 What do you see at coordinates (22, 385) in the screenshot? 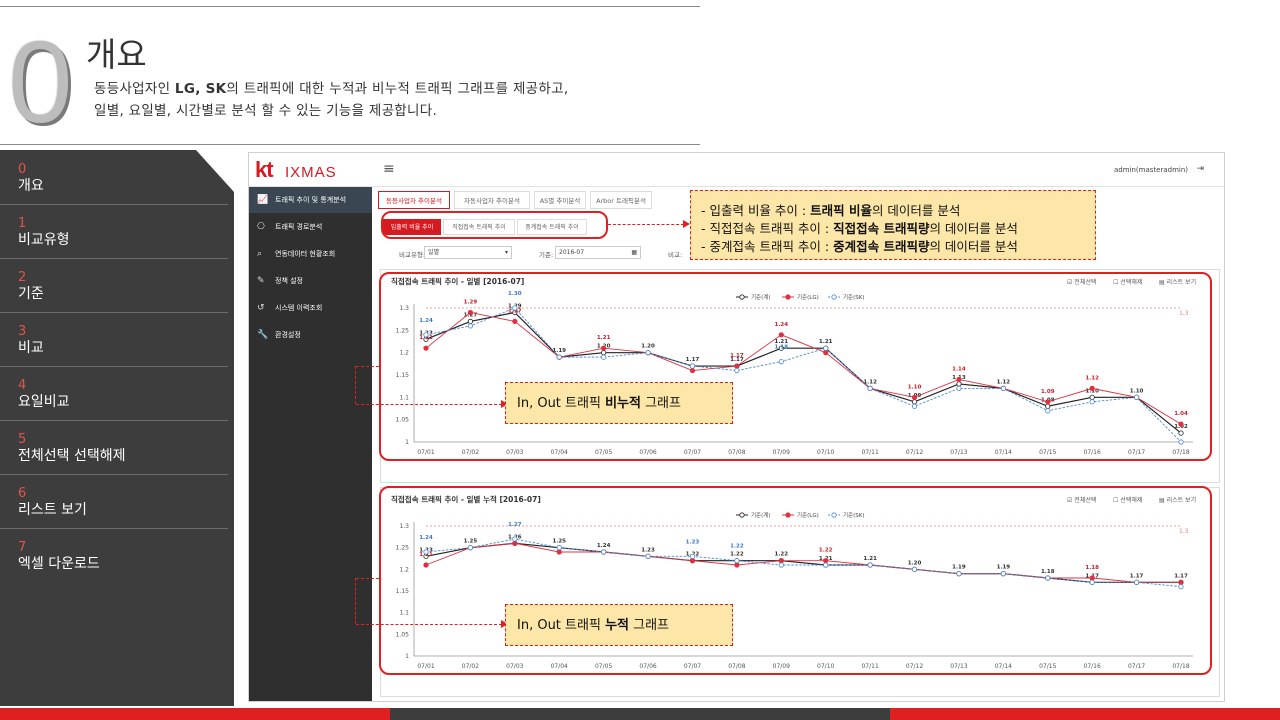
I see `nav-item-number: 4` at bounding box center [22, 385].